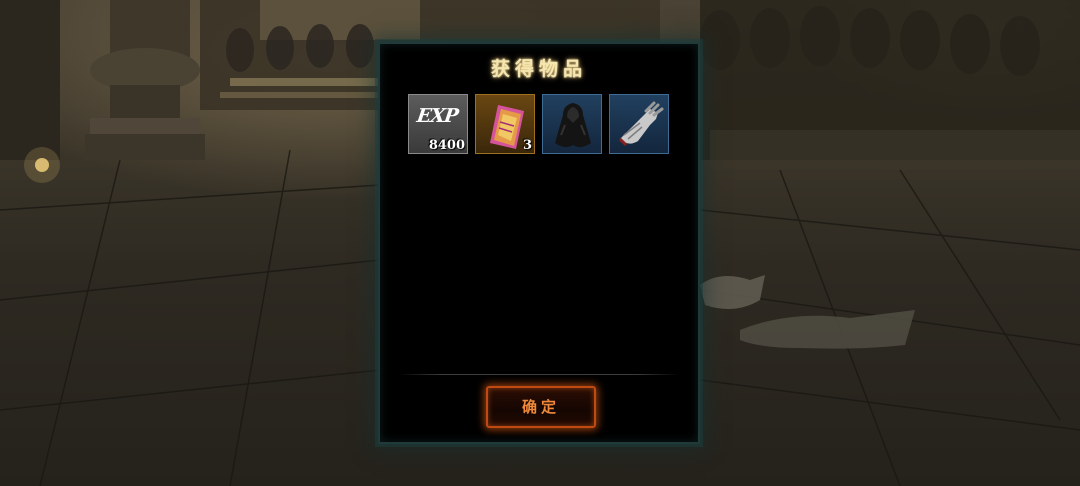 The height and width of the screenshot is (486, 1080). I want to click on cloak-icon, so click(573, 125).